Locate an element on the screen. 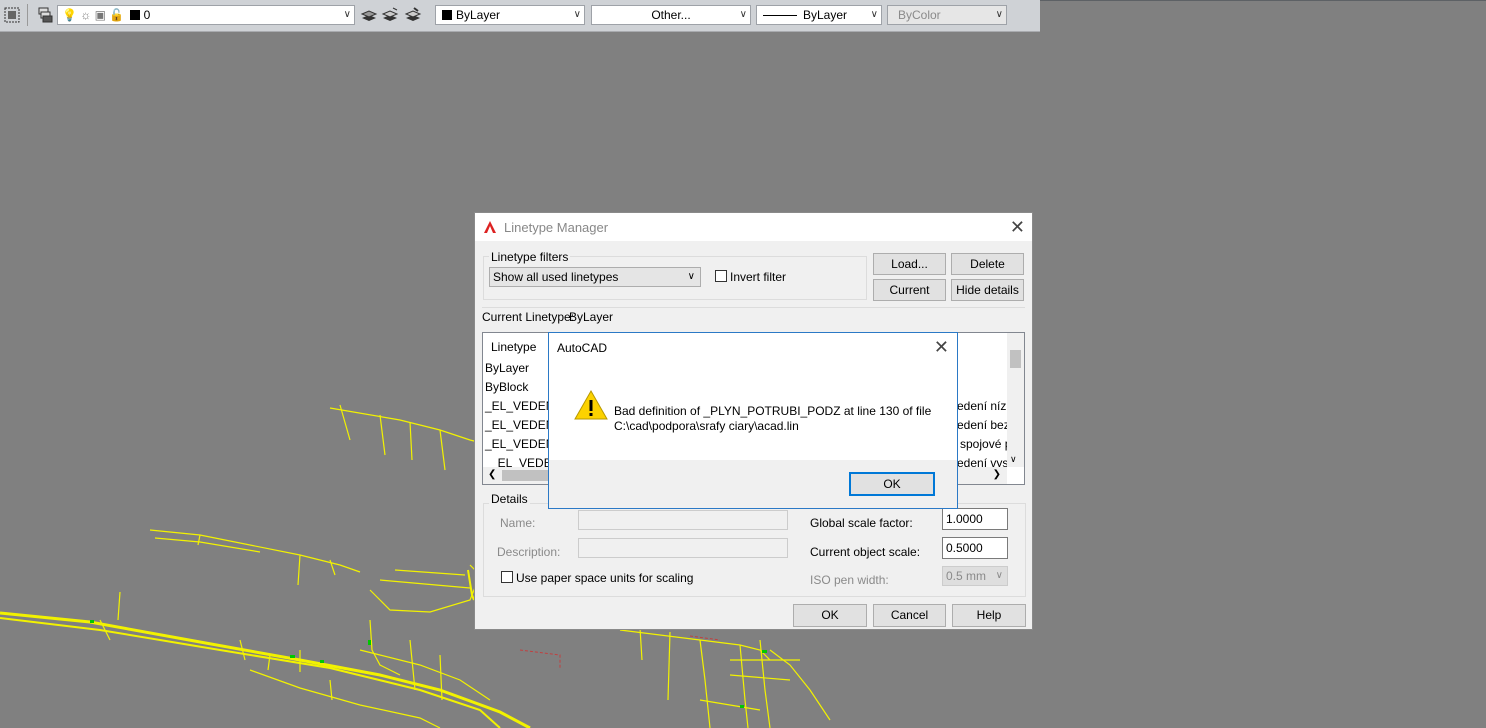 The width and height of the screenshot is (1486, 728). lineweight-dropdown: ByLayer ∨ is located at coordinates (819, 15).